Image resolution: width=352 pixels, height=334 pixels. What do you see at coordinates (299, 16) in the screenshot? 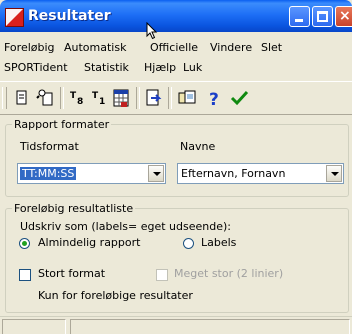
I see `minimize-button` at bounding box center [299, 16].